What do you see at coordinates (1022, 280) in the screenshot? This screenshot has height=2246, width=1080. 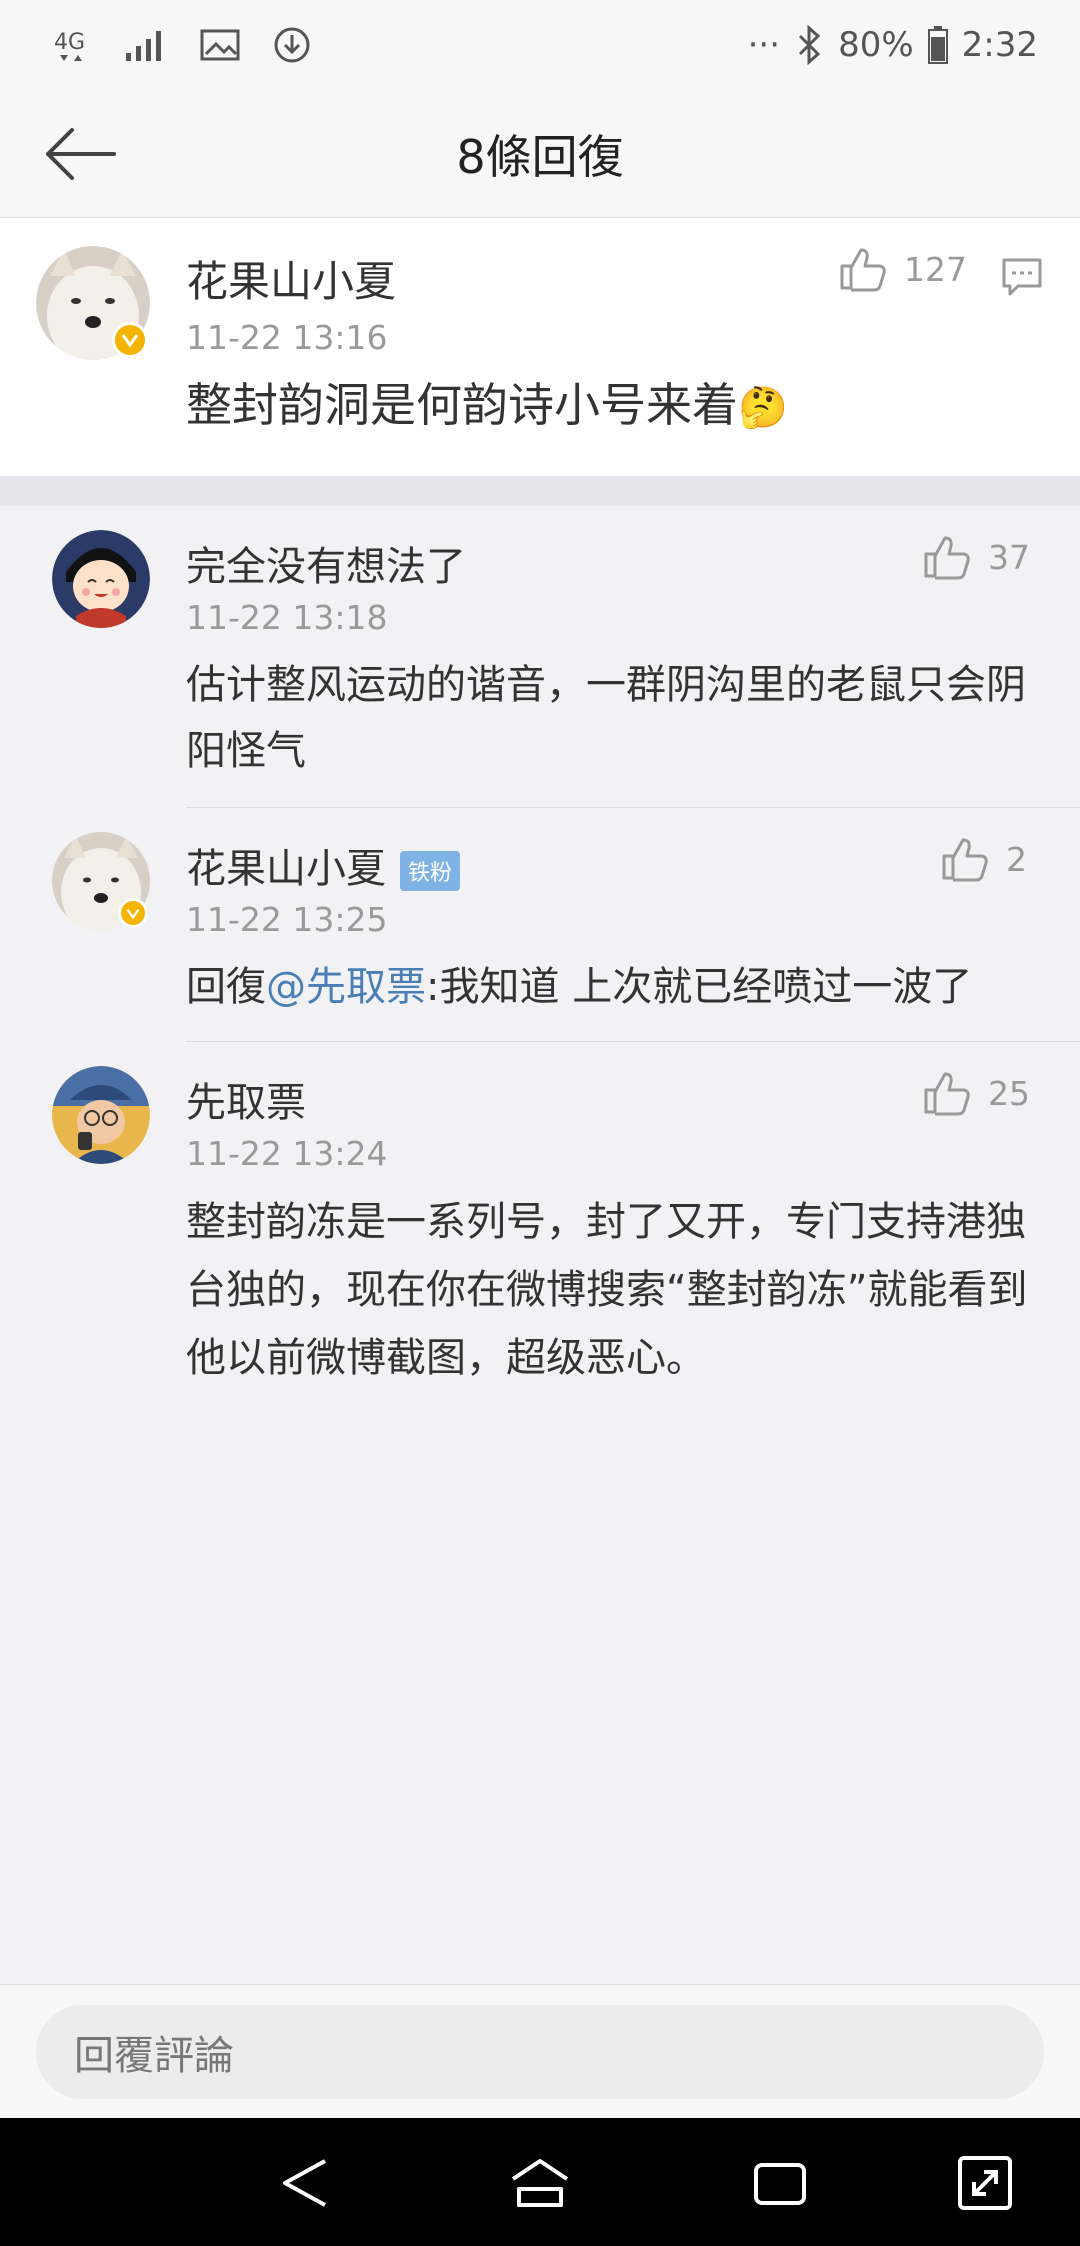 I see `reply-icon` at bounding box center [1022, 280].